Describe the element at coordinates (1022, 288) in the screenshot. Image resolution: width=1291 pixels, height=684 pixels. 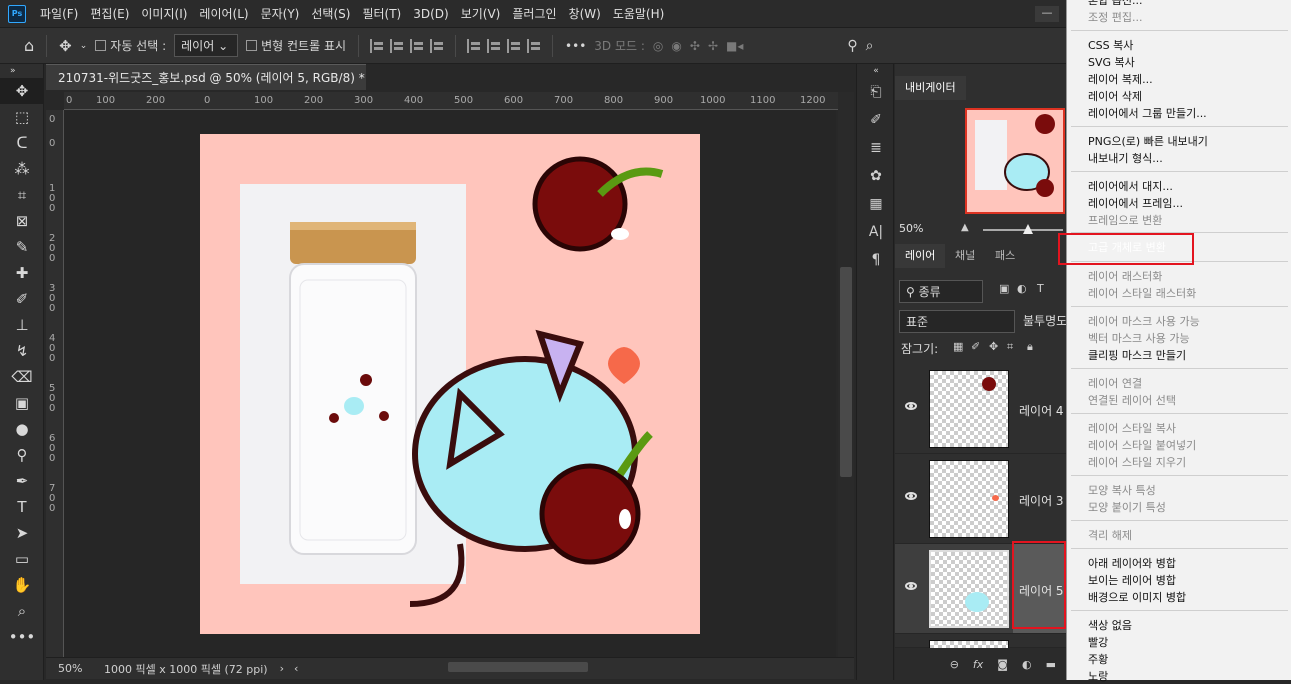
I see `adjustment-filter-icon: ◐` at that location.